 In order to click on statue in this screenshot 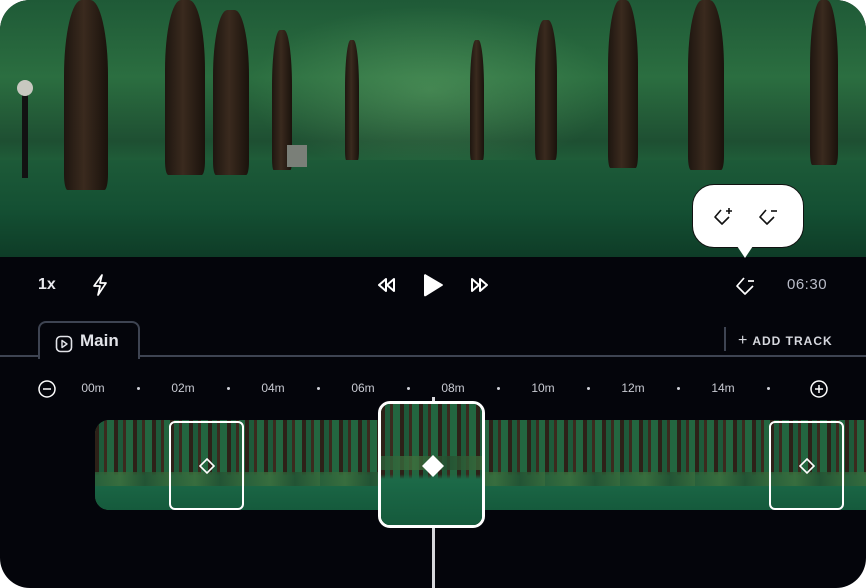, I will do `click(297, 156)`.